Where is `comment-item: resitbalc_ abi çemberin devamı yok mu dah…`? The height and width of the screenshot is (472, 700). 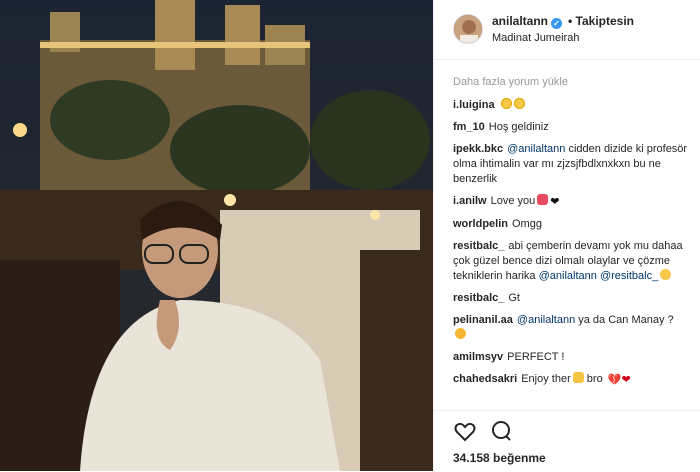
comment-item: resitbalc_ abi çemberin devamı yok mu dah… is located at coordinates (573, 261).